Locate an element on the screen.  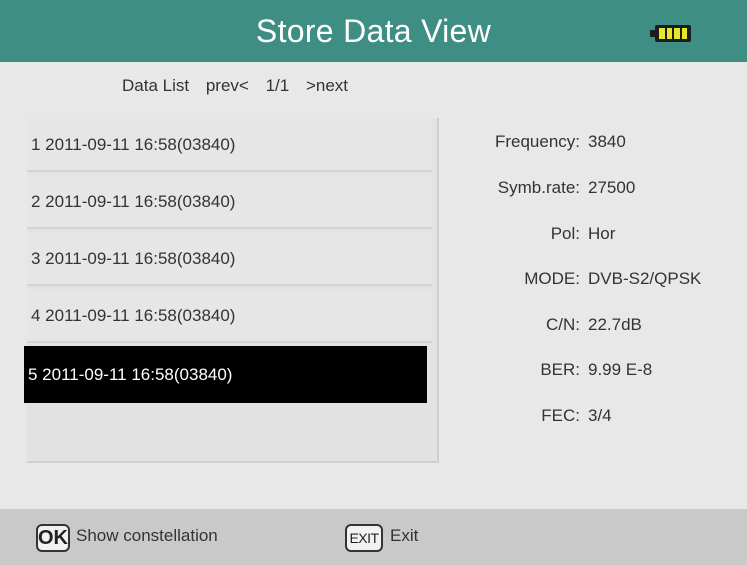
detail-polarization: Pol: Hor is located at coordinates (593, 234).